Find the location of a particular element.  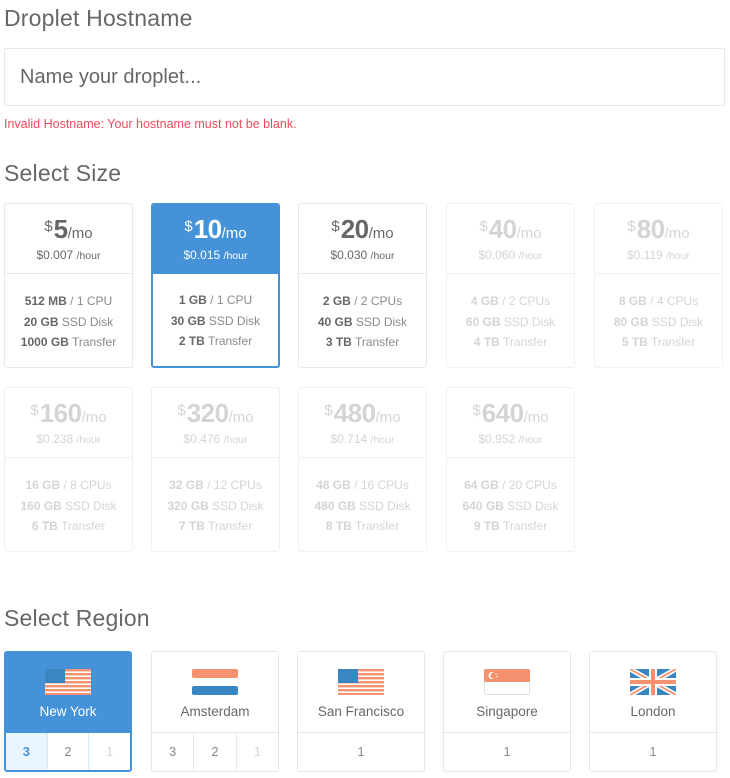

monthly-price: $20/mo is located at coordinates (362, 231).